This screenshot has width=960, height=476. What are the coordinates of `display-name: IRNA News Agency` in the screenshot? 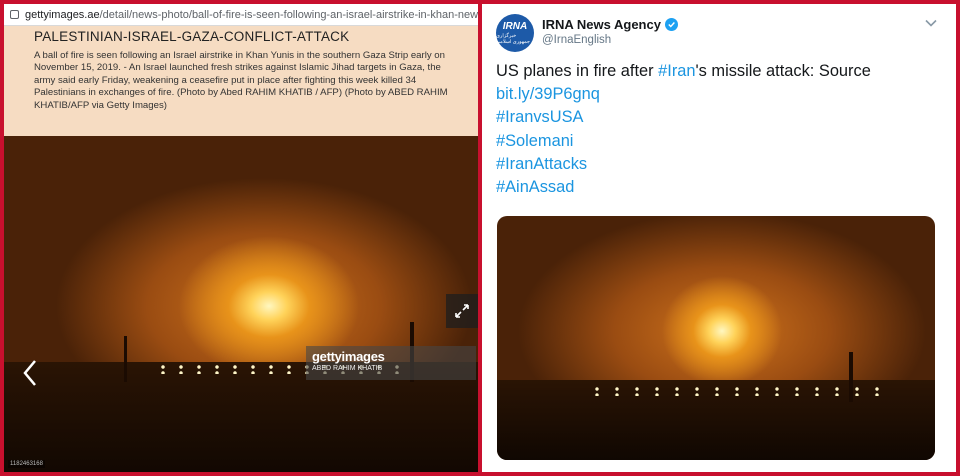 It's located at (601, 24).